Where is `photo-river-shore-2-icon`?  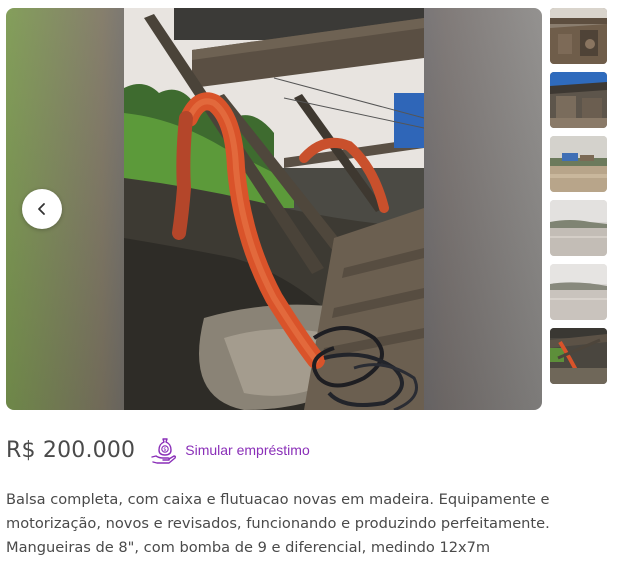
photo-river-shore-2-icon is located at coordinates (578, 292).